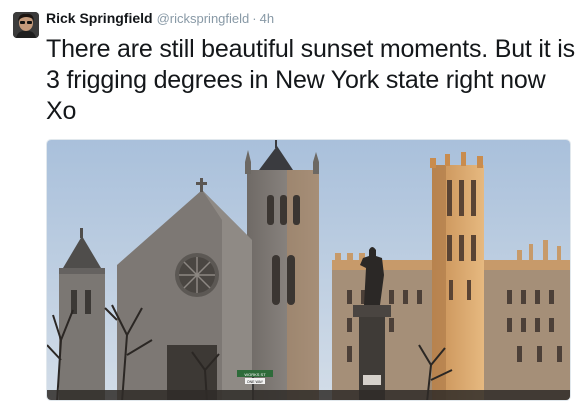 The image size is (587, 412). What do you see at coordinates (457, 276) in the screenshot?
I see `right-tower` at bounding box center [457, 276].